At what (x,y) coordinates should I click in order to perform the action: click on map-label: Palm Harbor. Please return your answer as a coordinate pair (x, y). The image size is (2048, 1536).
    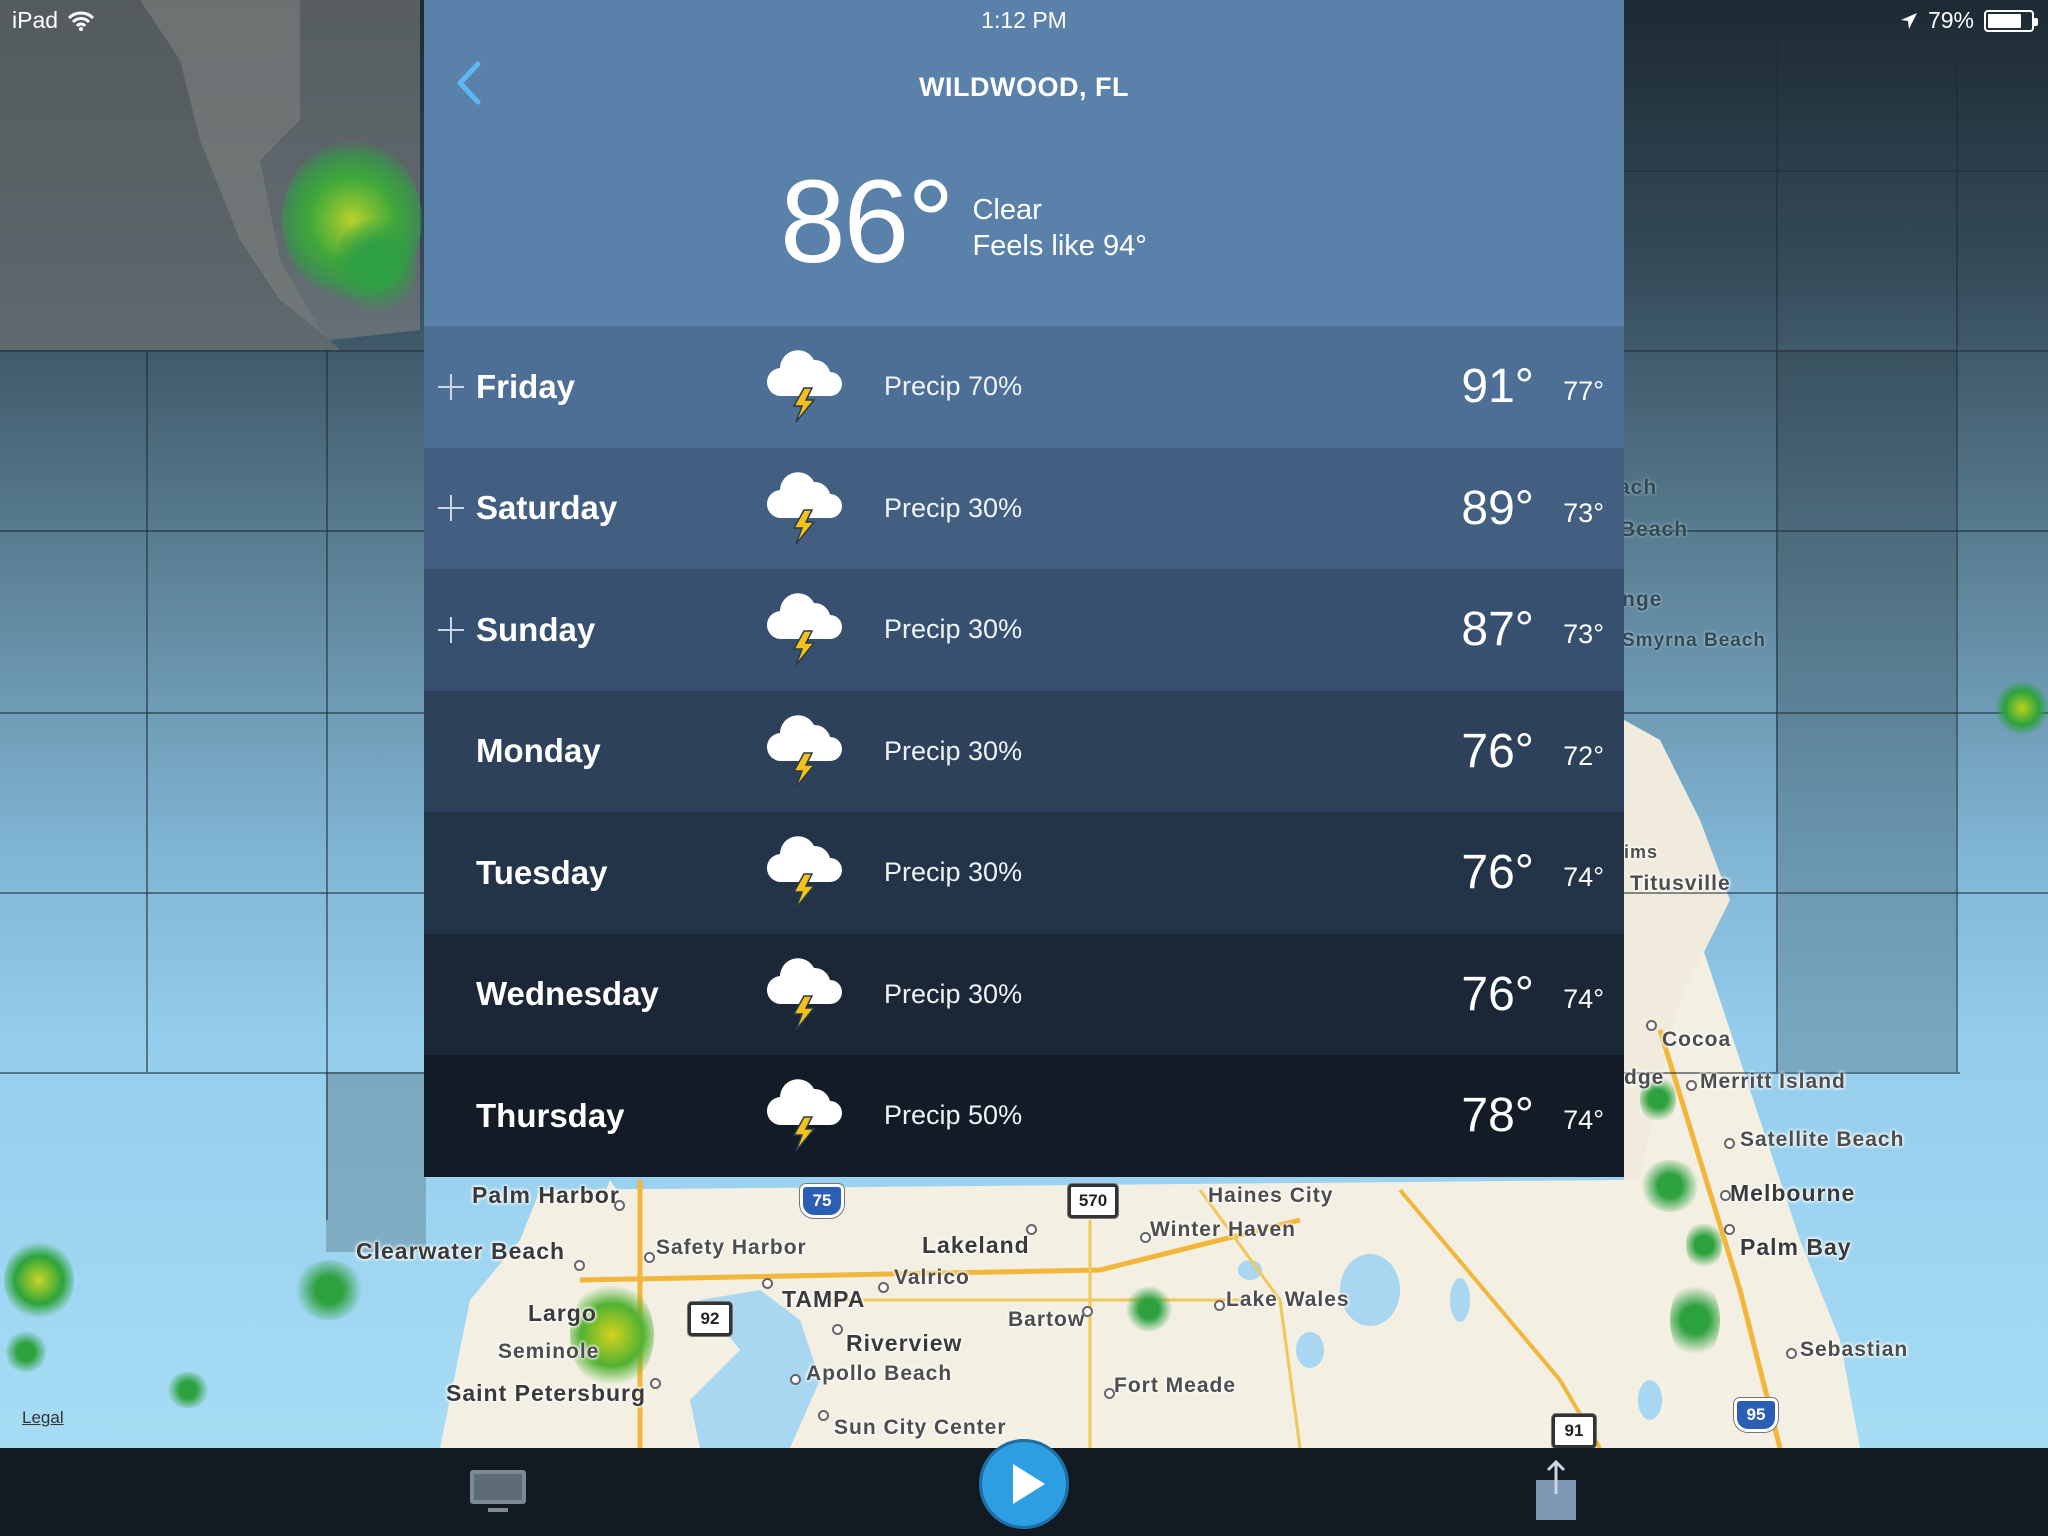
    Looking at the image, I should click on (546, 1195).